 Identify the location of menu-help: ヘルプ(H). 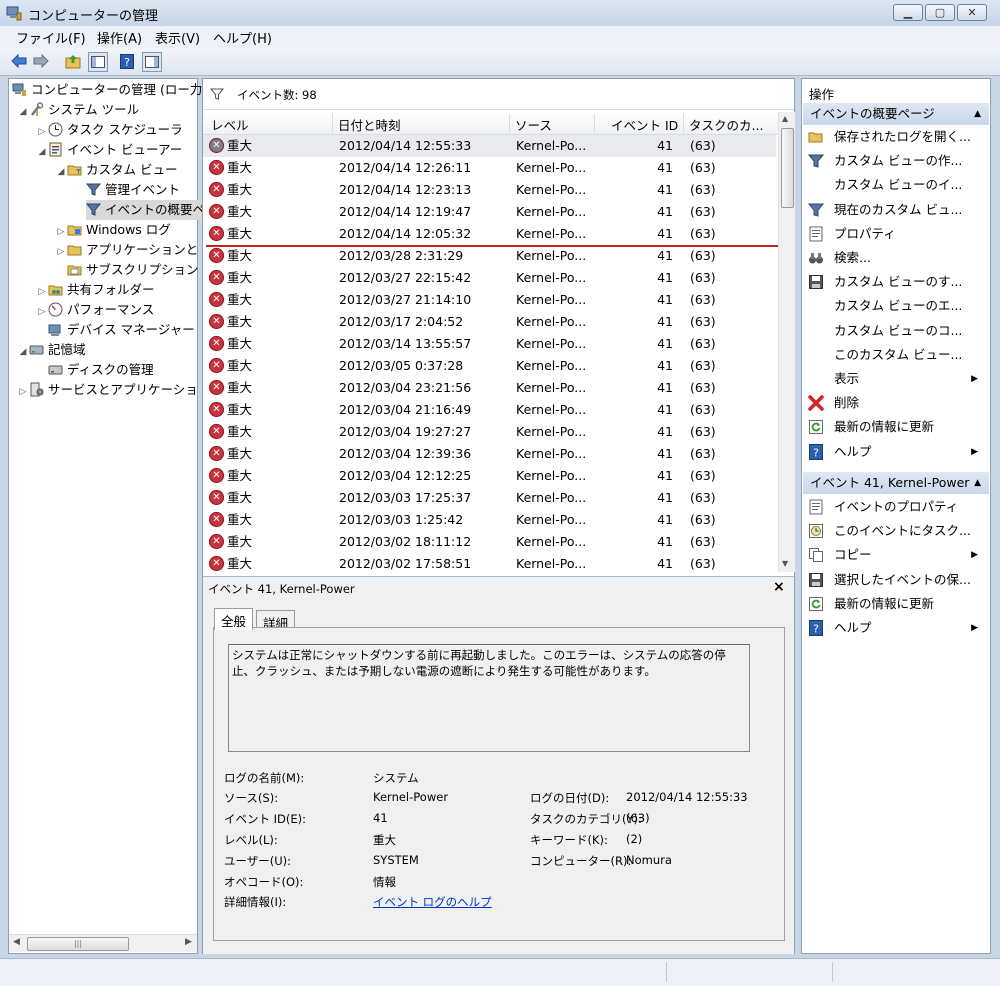
(242, 37).